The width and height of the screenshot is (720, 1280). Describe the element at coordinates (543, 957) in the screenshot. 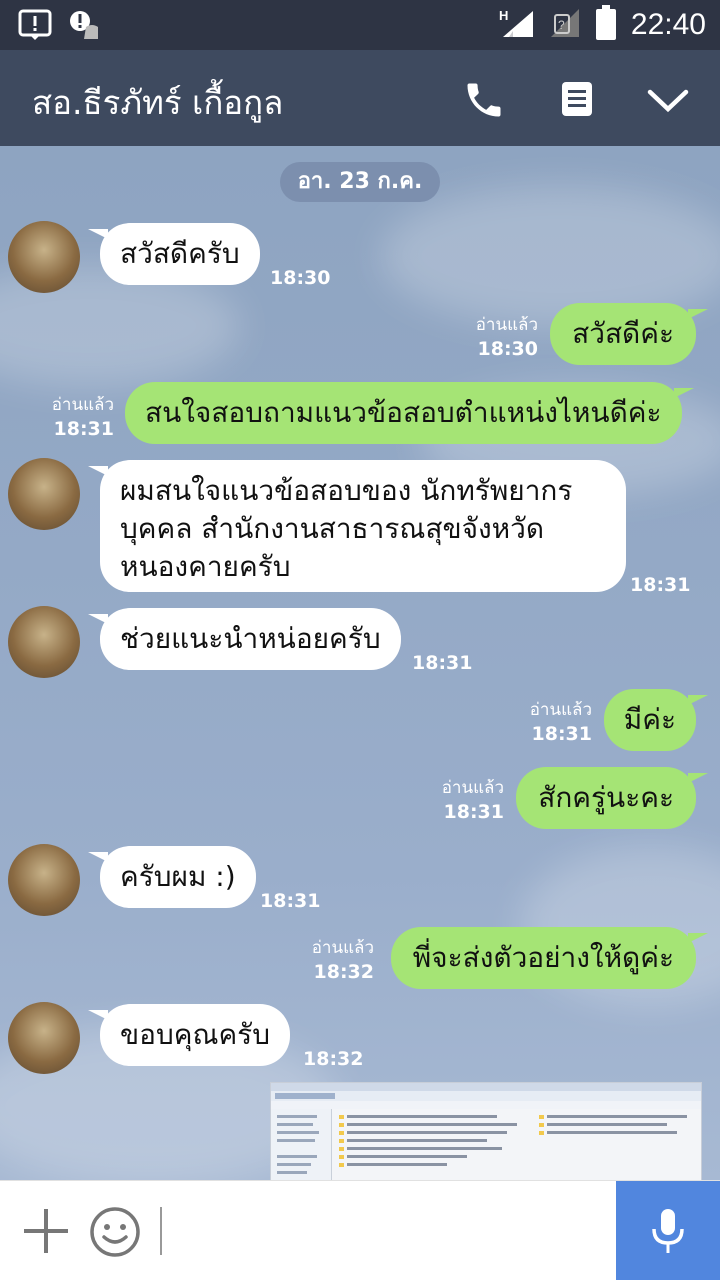

I see `message-text: พี่จะส่งตัวอย่างให้ดูค่ะ` at that location.